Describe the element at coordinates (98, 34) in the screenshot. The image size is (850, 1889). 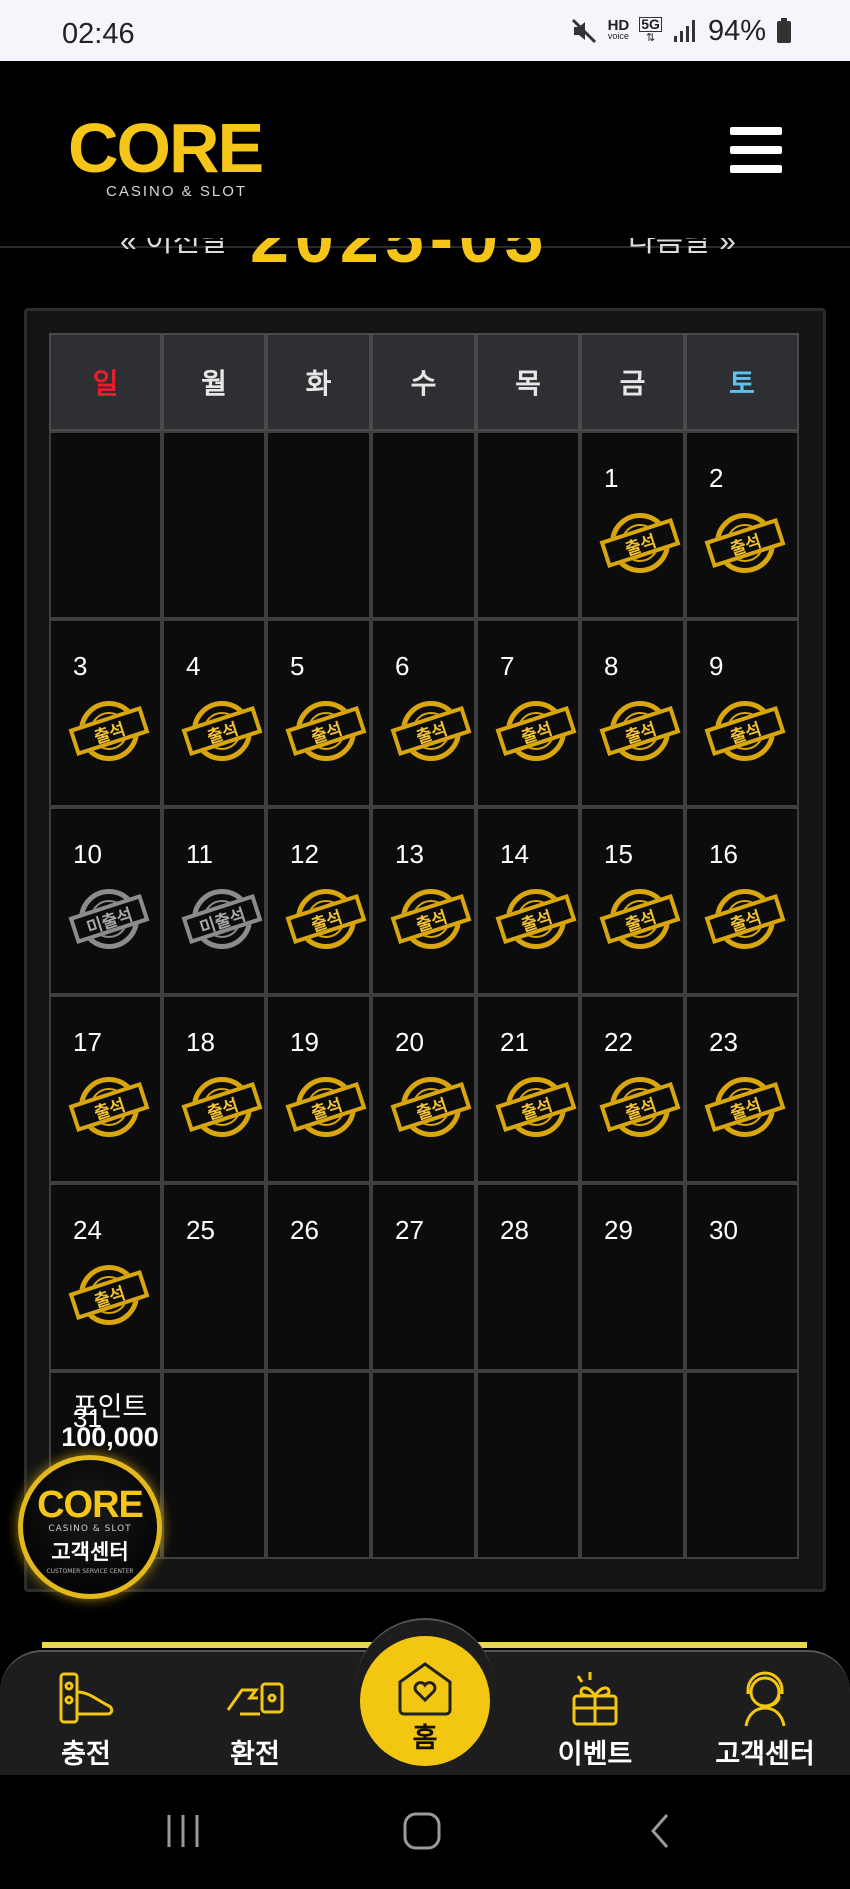
I see `status-time: 02:46` at that location.